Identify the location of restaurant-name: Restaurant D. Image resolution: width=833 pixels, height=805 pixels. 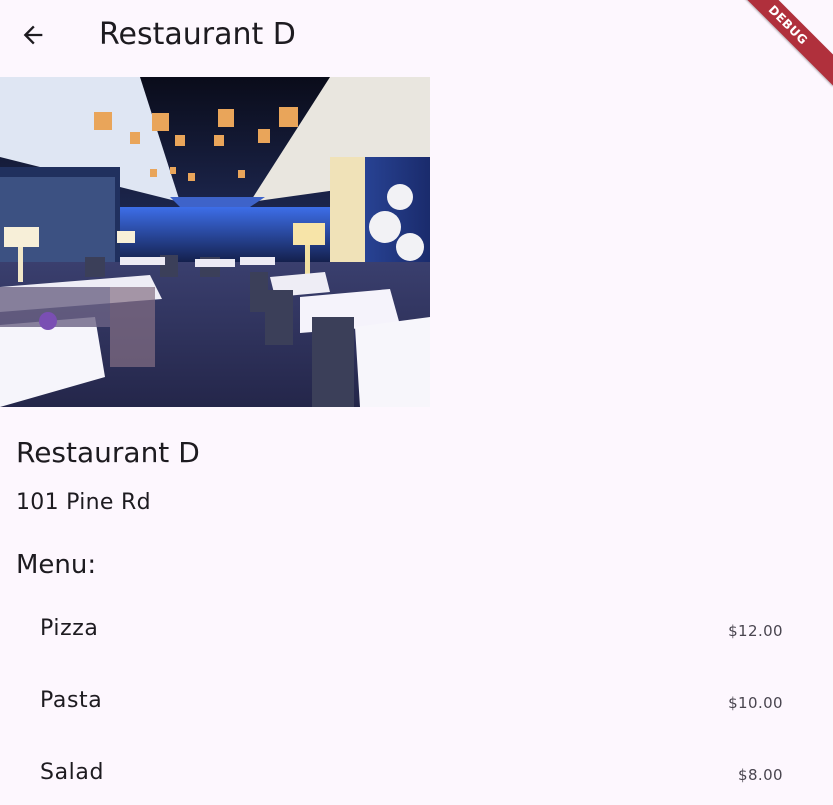
(108, 452).